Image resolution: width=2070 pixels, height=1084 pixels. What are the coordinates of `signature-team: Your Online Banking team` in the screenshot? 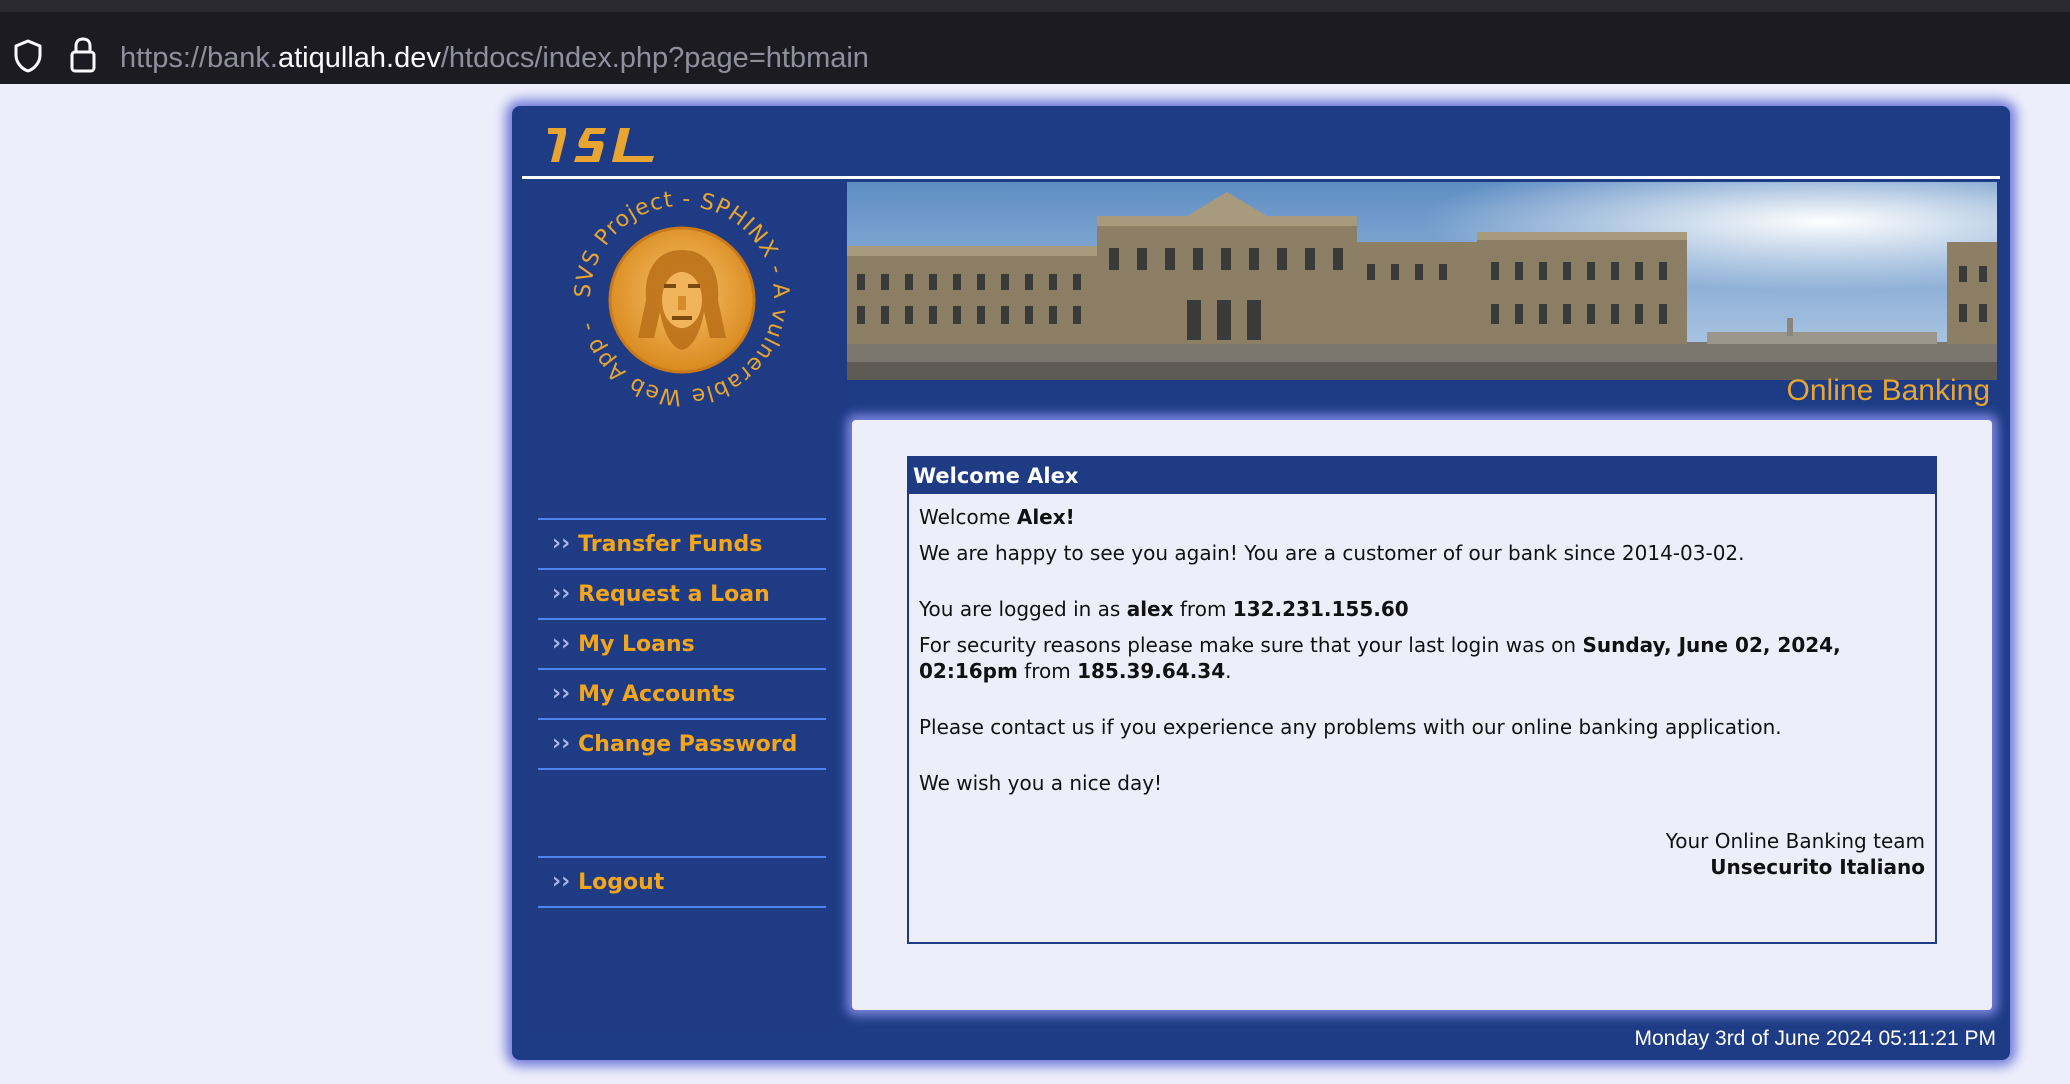 It's located at (1795, 841).